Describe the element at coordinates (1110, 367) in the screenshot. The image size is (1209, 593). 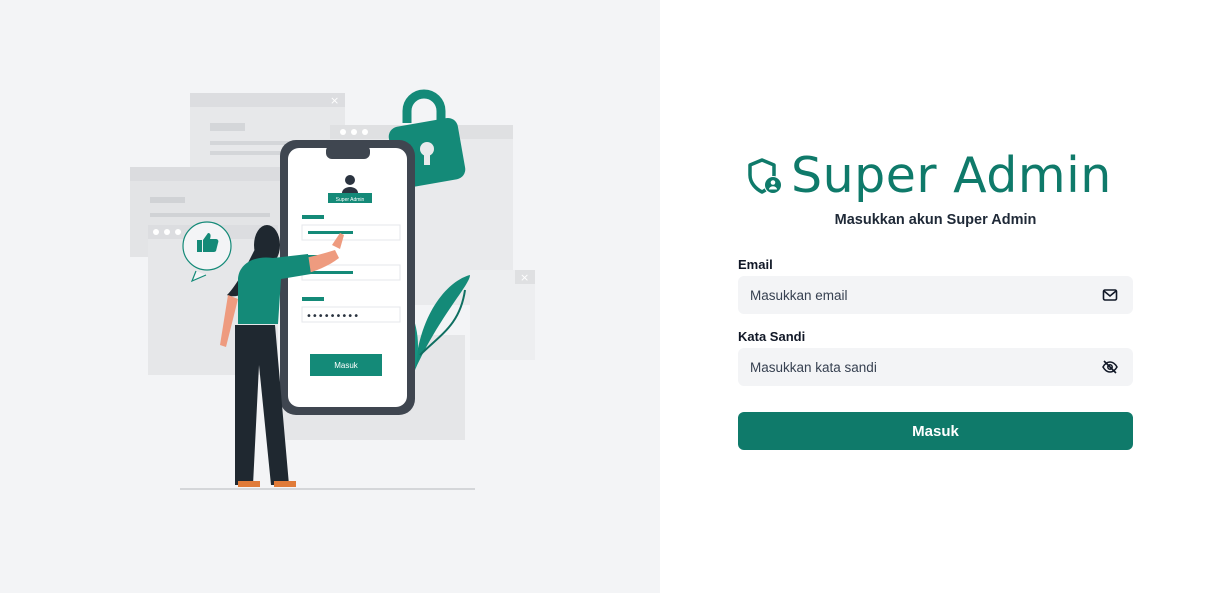
I see `eye-off-icon` at that location.